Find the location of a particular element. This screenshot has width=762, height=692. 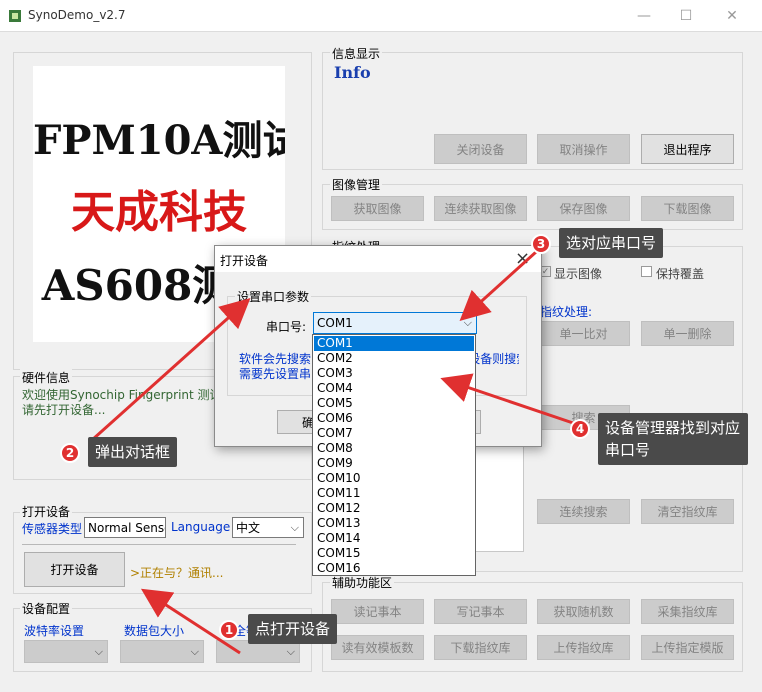

annotation-callout-1: 点打开设备 is located at coordinates (293, 629).